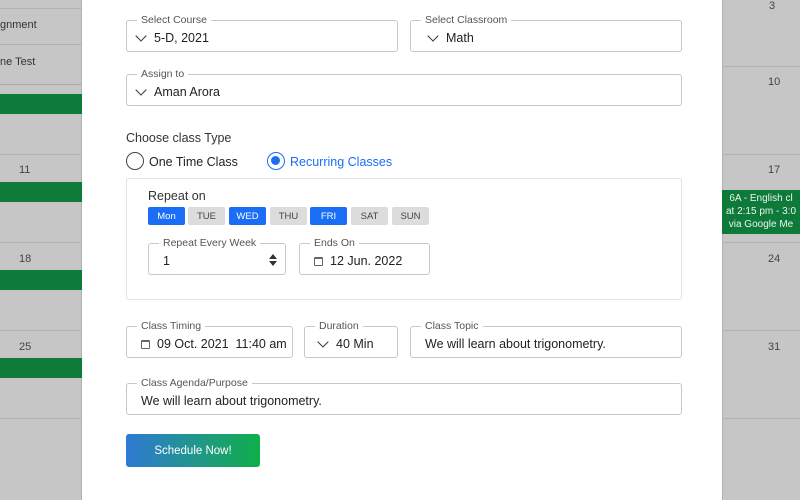 The width and height of the screenshot is (800, 500). What do you see at coordinates (366, 261) in the screenshot?
I see `ends-on-value: 12 Jun. 2022` at bounding box center [366, 261].